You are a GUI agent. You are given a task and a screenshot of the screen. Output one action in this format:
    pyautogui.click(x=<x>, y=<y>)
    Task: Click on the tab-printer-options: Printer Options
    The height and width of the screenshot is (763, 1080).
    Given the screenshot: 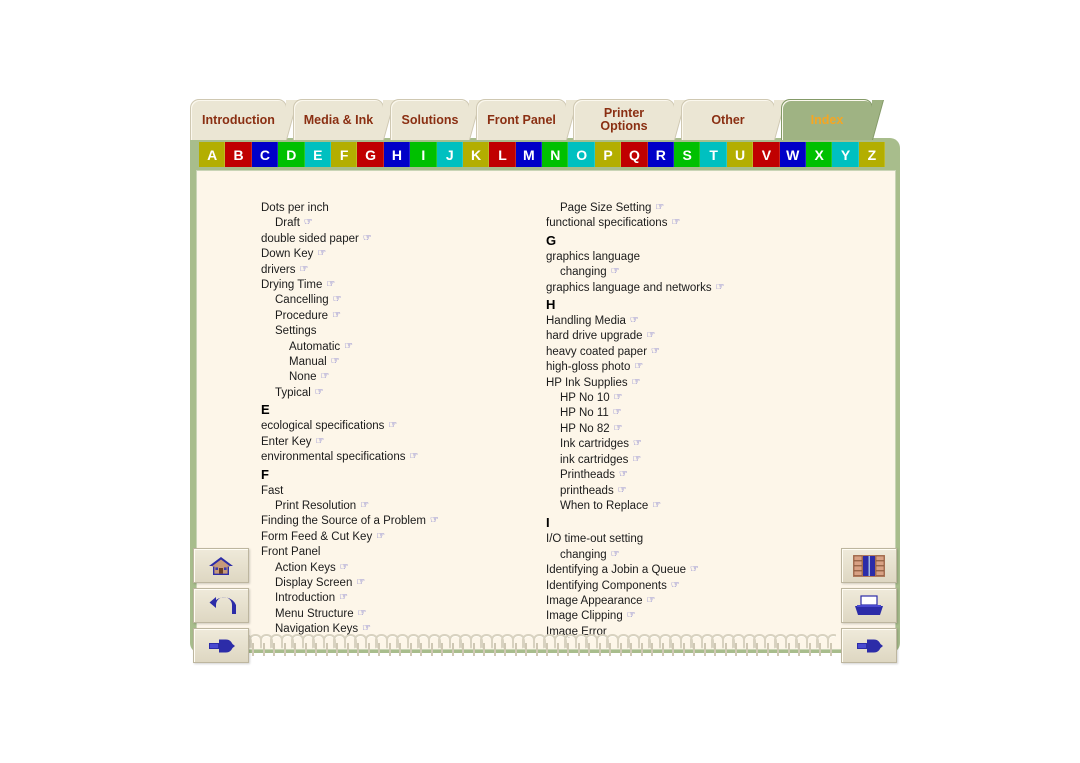 What is the action you would take?
    pyautogui.click(x=624, y=119)
    